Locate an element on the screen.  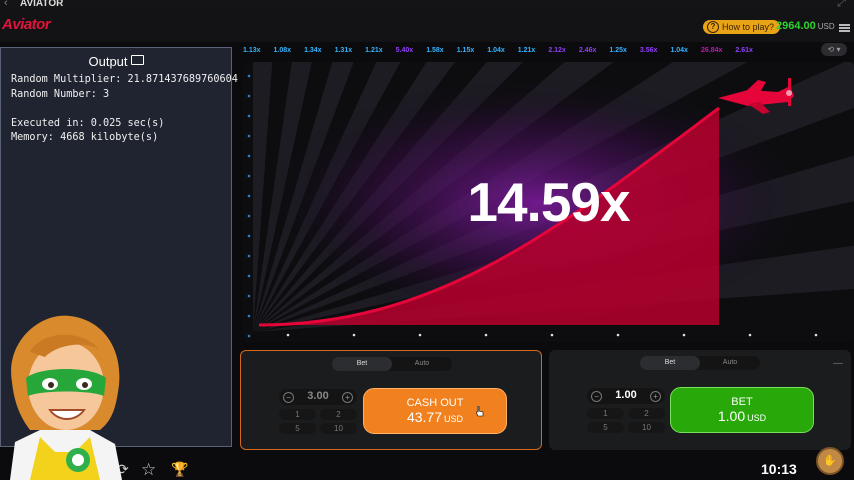
balance-amount: 2964.00 is located at coordinates (796, 26).